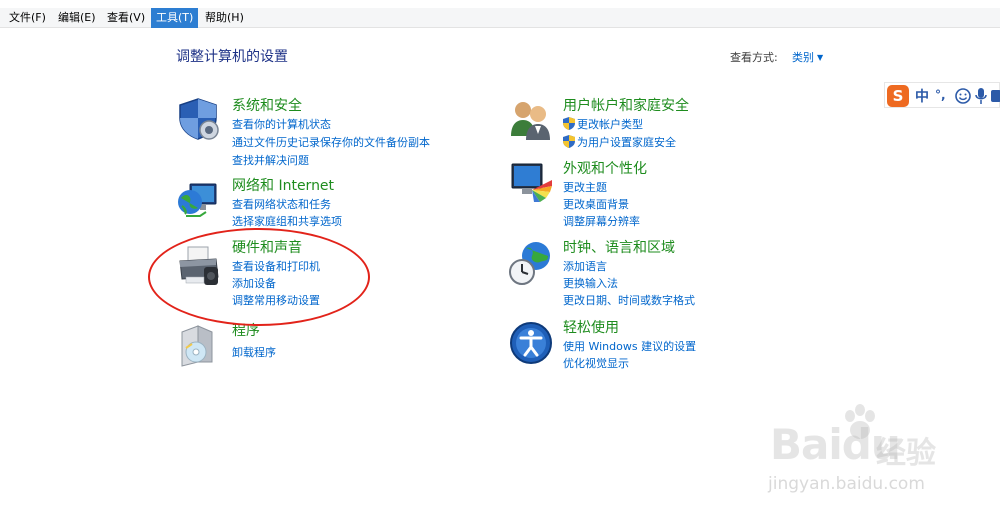 Image resolution: width=1000 pixels, height=514 pixels. What do you see at coordinates (531, 343) in the screenshot?
I see `ease-of-access-icon` at bounding box center [531, 343].